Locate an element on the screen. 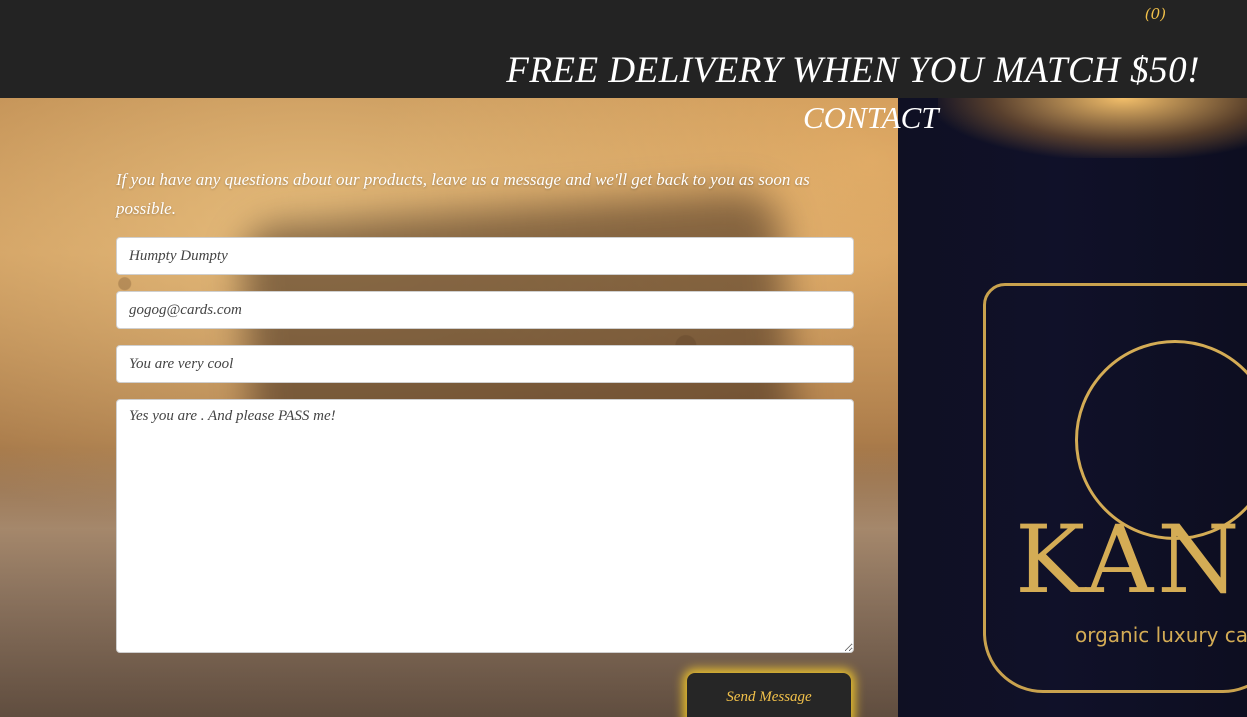  subject-field is located at coordinates (485, 364).